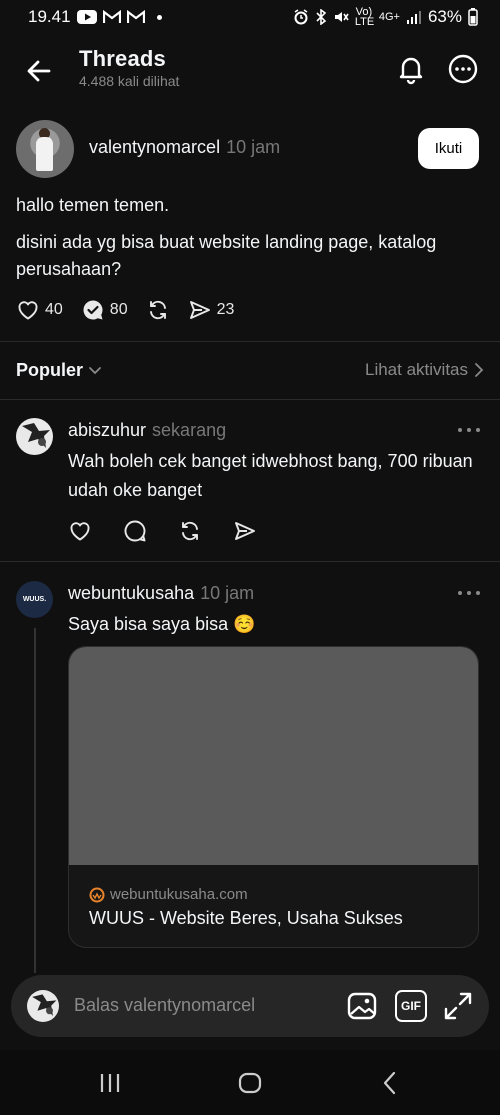 The image size is (500, 1115). Describe the element at coordinates (164, 1005) in the screenshot. I see `reply-input: Balas valentynomarcel` at that location.